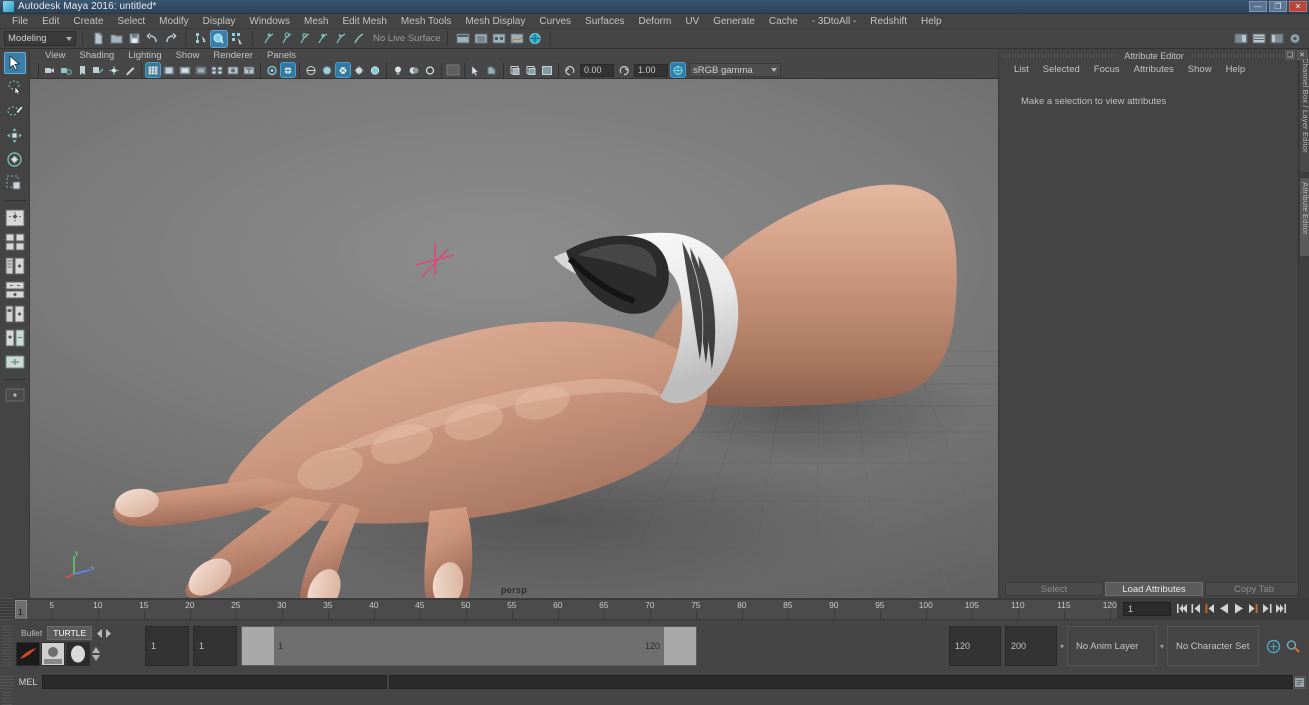  Describe the element at coordinates (201, 70) in the screenshot. I see `gate-mask-icon` at that location.